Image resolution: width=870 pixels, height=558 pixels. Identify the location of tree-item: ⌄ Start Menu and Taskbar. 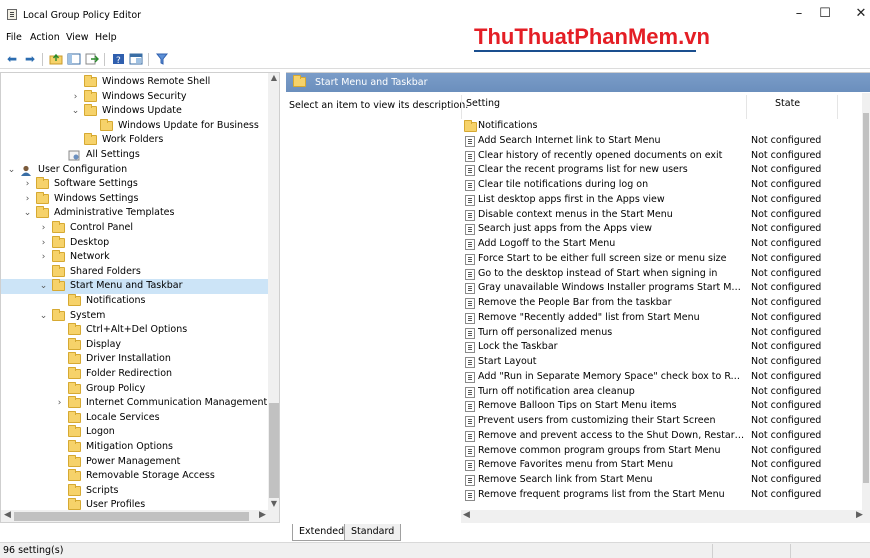
(135, 287).